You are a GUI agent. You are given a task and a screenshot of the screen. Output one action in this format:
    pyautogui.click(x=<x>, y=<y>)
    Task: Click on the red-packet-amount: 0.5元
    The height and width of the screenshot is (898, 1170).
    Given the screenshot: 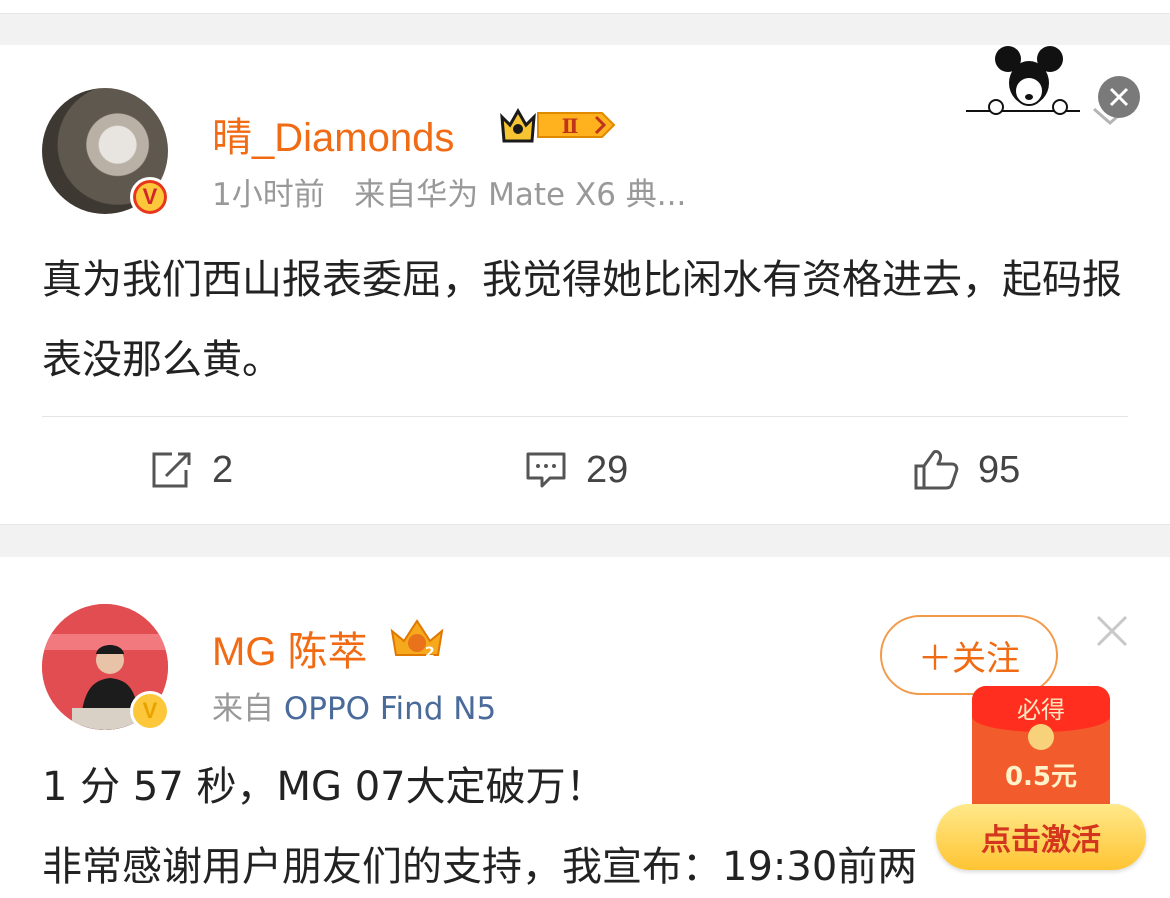 What is the action you would take?
    pyautogui.click(x=1041, y=777)
    